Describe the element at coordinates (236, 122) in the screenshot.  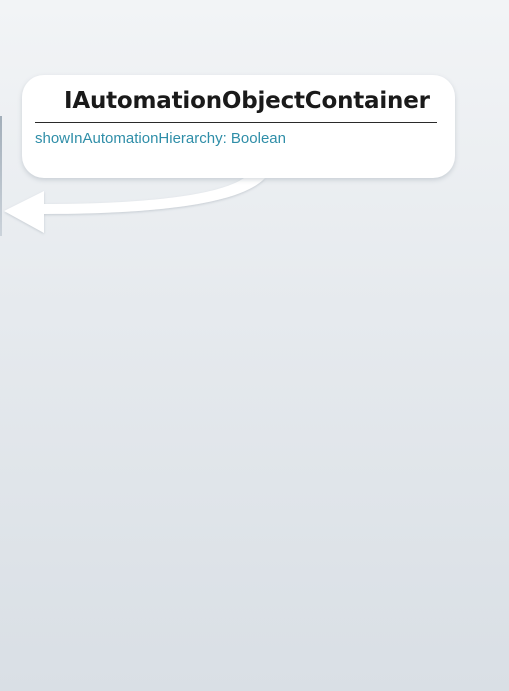
I see `class-divider` at that location.